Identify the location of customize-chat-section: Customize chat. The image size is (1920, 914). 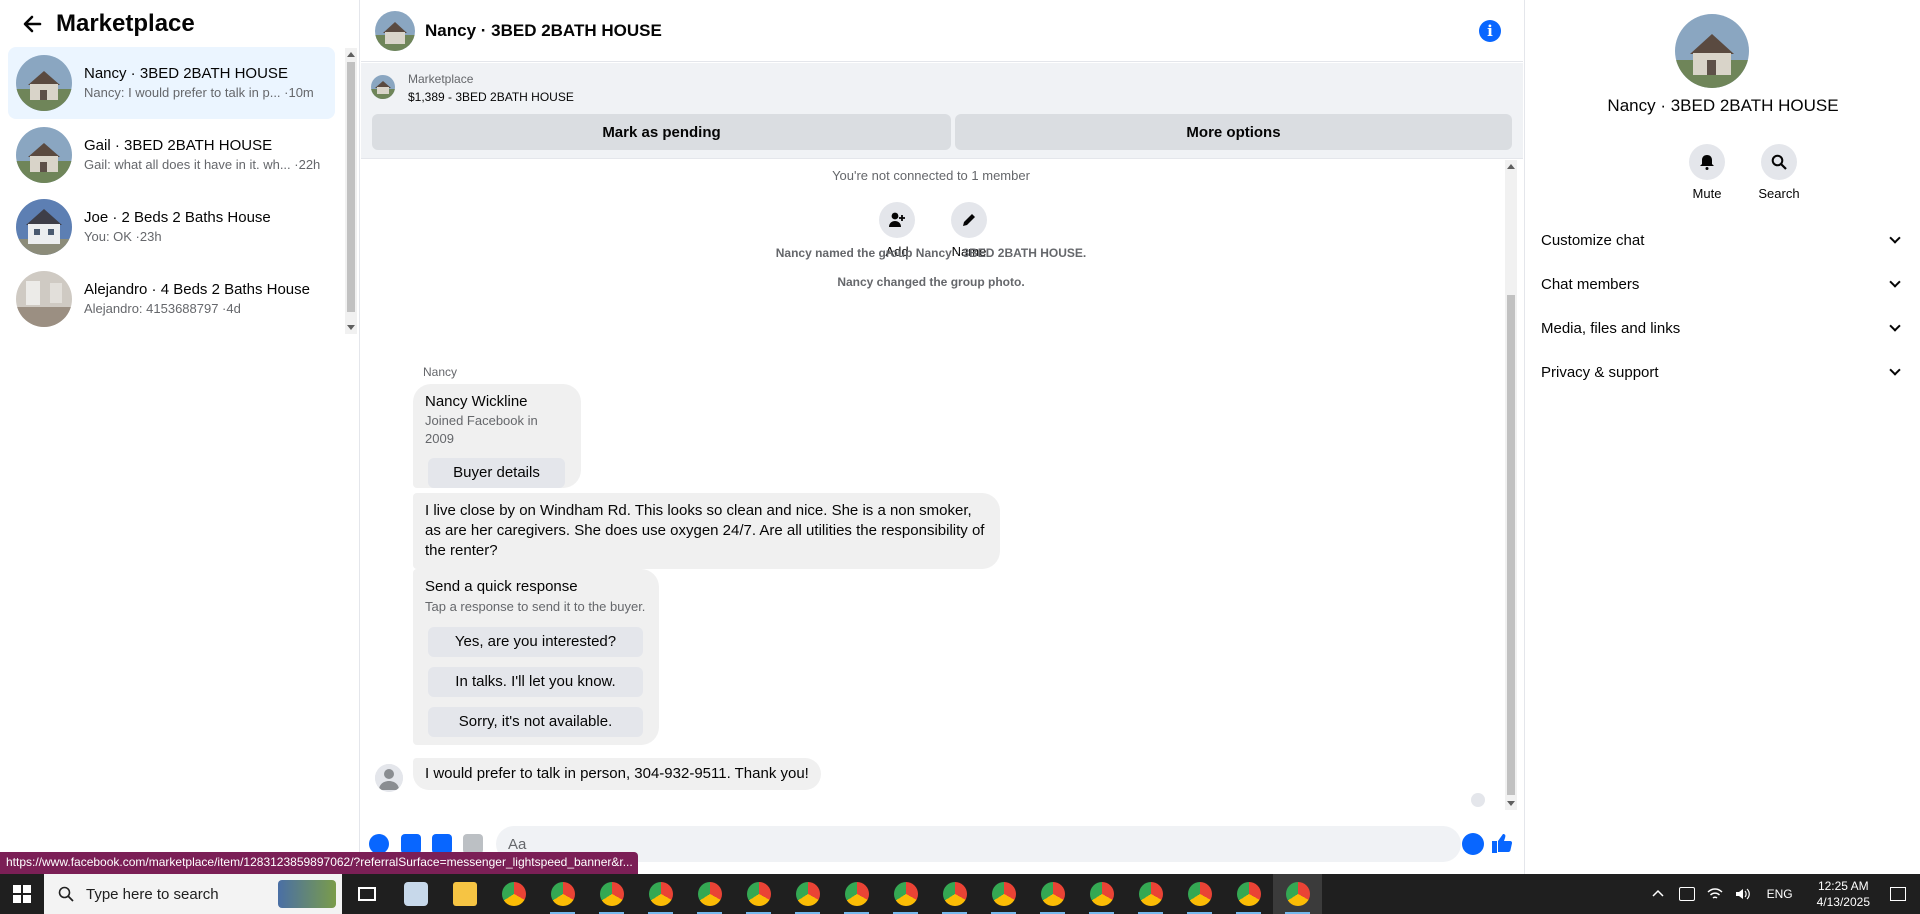
(1723, 240).